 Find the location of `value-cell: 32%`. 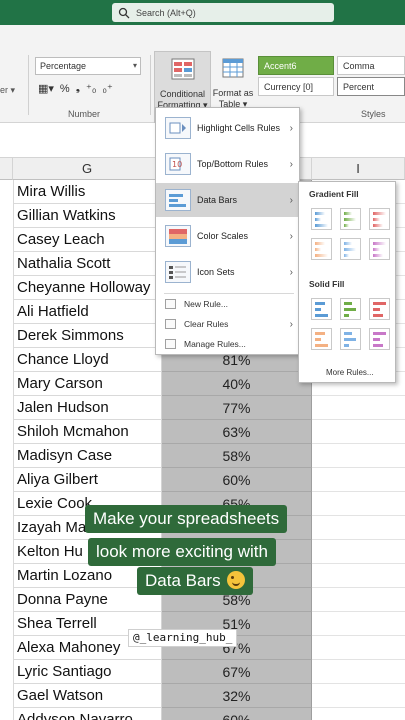

value-cell: 32% is located at coordinates (237, 696).